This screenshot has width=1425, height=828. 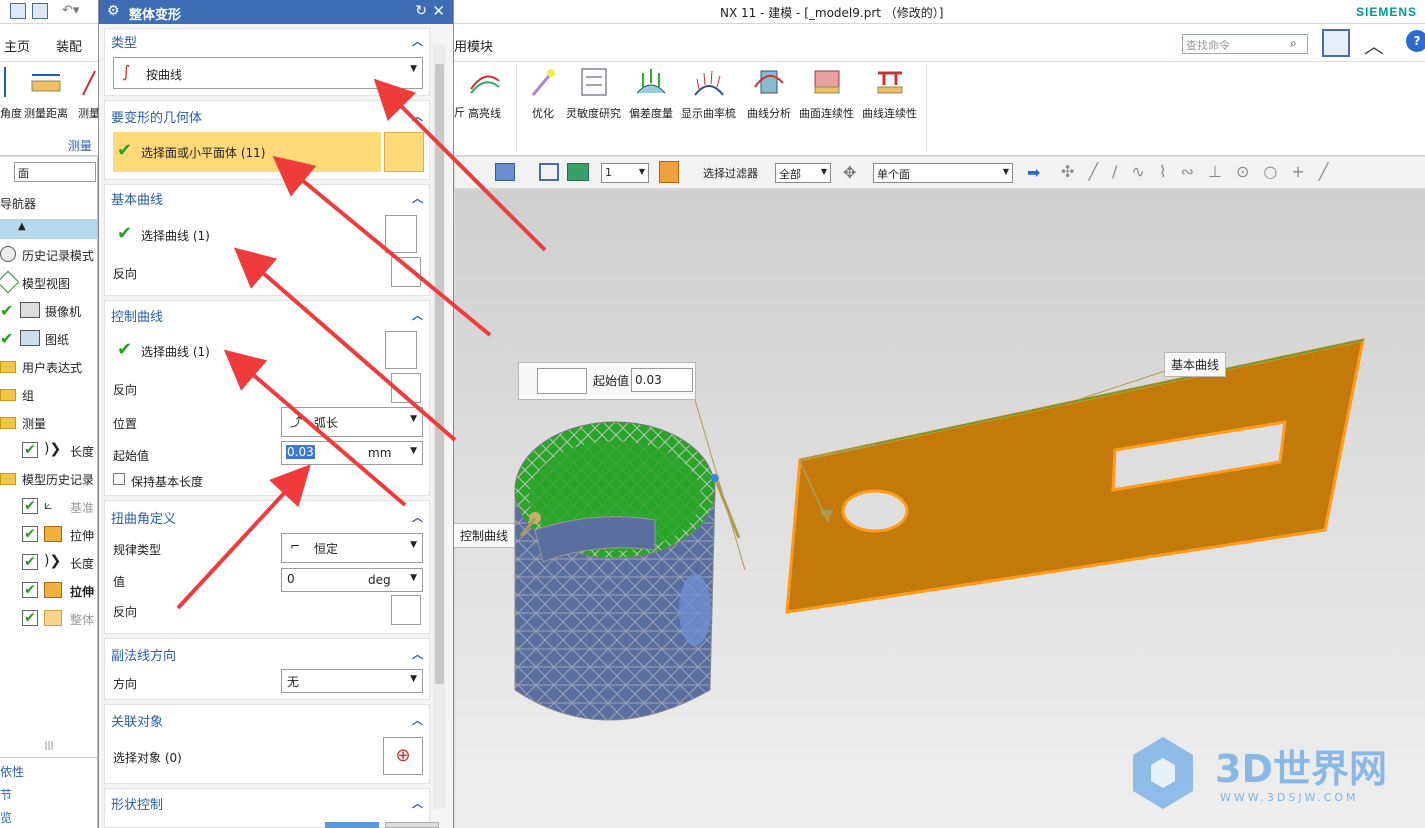 What do you see at coordinates (1415, 41) in the screenshot?
I see `help-icon: ?` at bounding box center [1415, 41].